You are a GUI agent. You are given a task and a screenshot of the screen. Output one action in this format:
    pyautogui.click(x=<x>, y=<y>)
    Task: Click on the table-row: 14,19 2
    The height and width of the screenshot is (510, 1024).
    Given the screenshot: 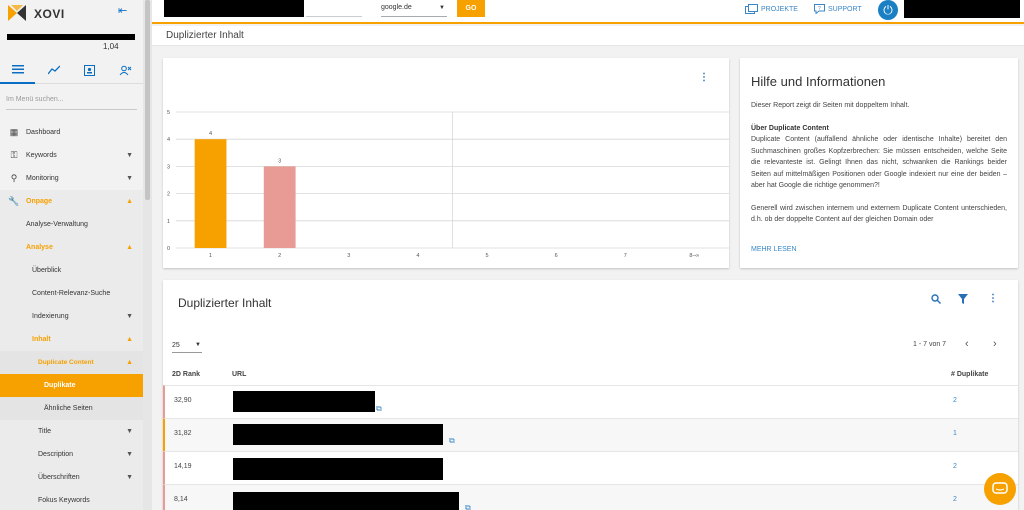 What is the action you would take?
    pyautogui.click(x=590, y=467)
    